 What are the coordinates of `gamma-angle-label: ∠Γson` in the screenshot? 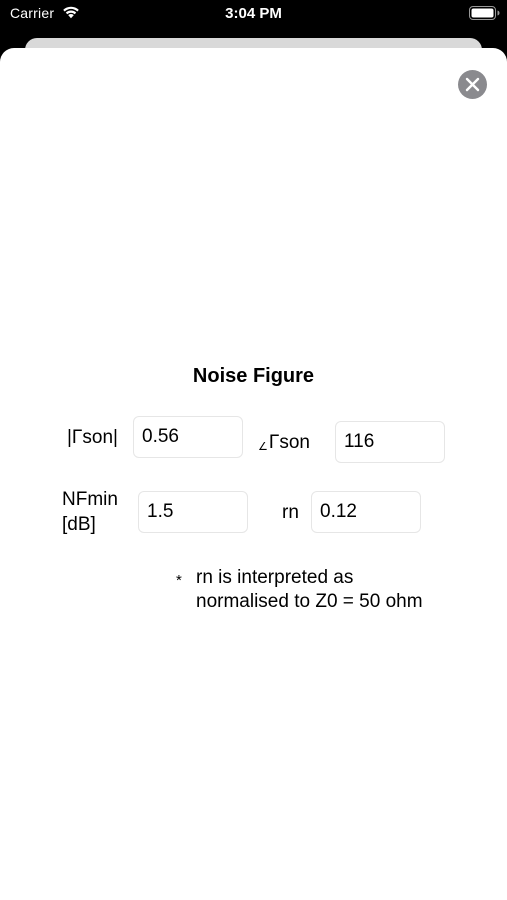 It's located at (284, 443).